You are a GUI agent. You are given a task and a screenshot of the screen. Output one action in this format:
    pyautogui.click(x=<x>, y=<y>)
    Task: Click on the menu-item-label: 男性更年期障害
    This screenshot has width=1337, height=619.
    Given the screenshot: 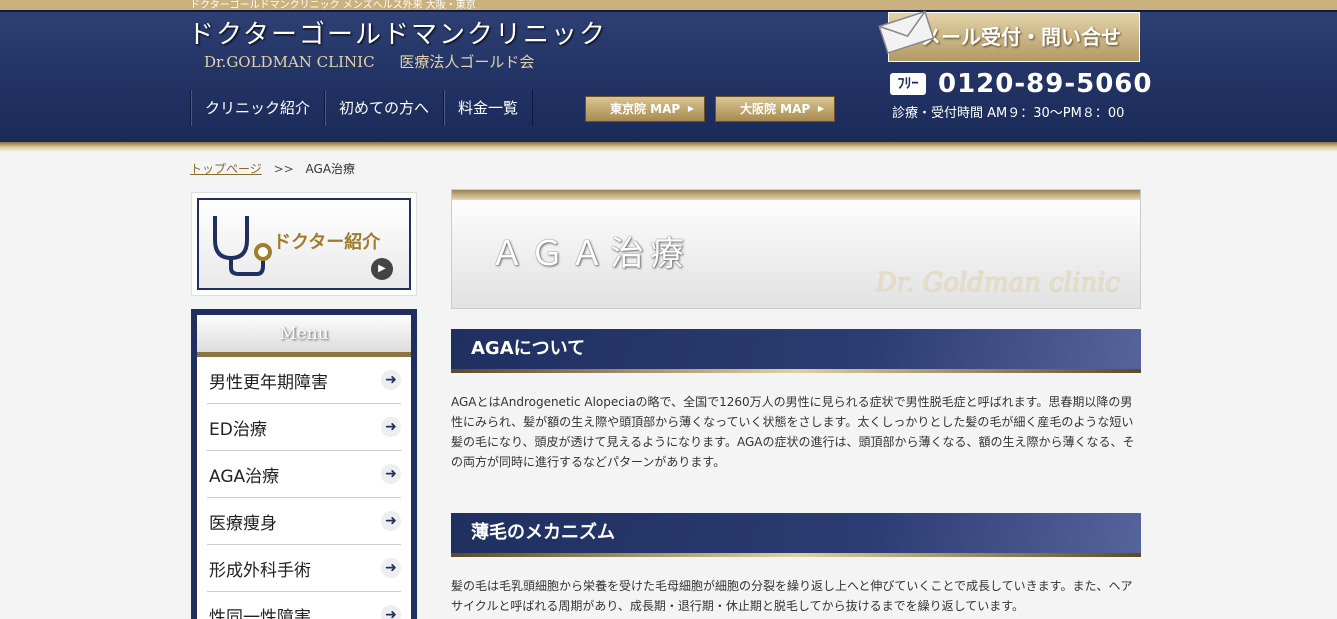 What is the action you would take?
    pyautogui.click(x=268, y=382)
    